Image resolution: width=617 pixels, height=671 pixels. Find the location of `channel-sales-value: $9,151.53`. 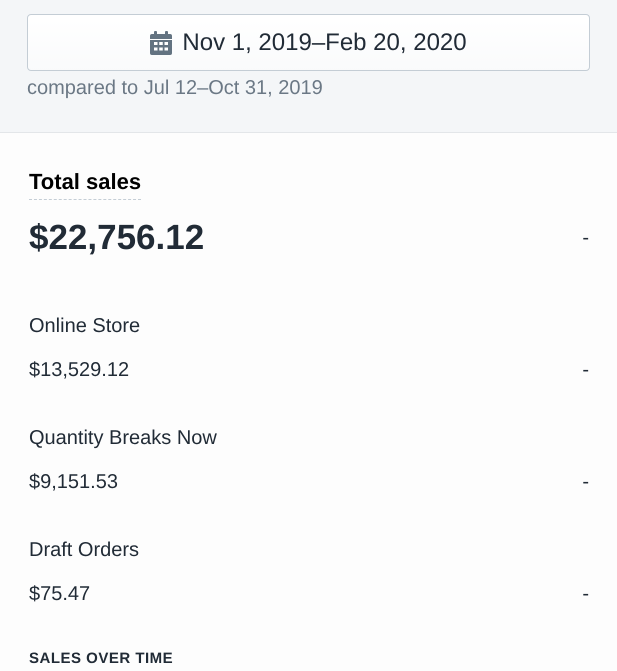

channel-sales-value: $9,151.53 is located at coordinates (73, 482).